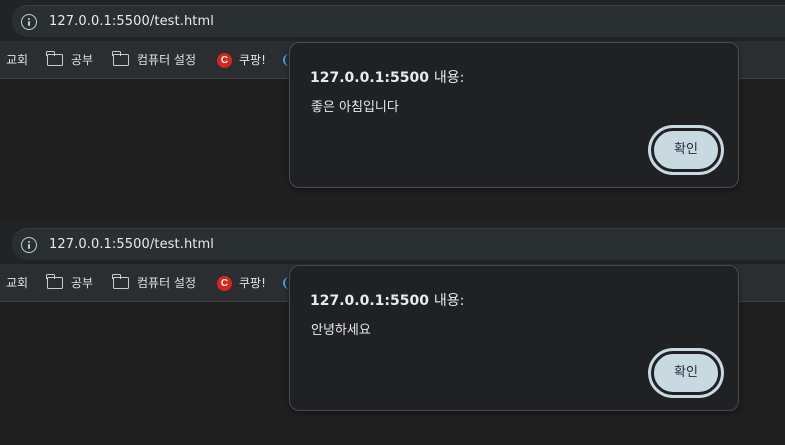  Describe the element at coordinates (355, 107) in the screenshot. I see `dialog-message: 좋은 아침입니다` at that location.